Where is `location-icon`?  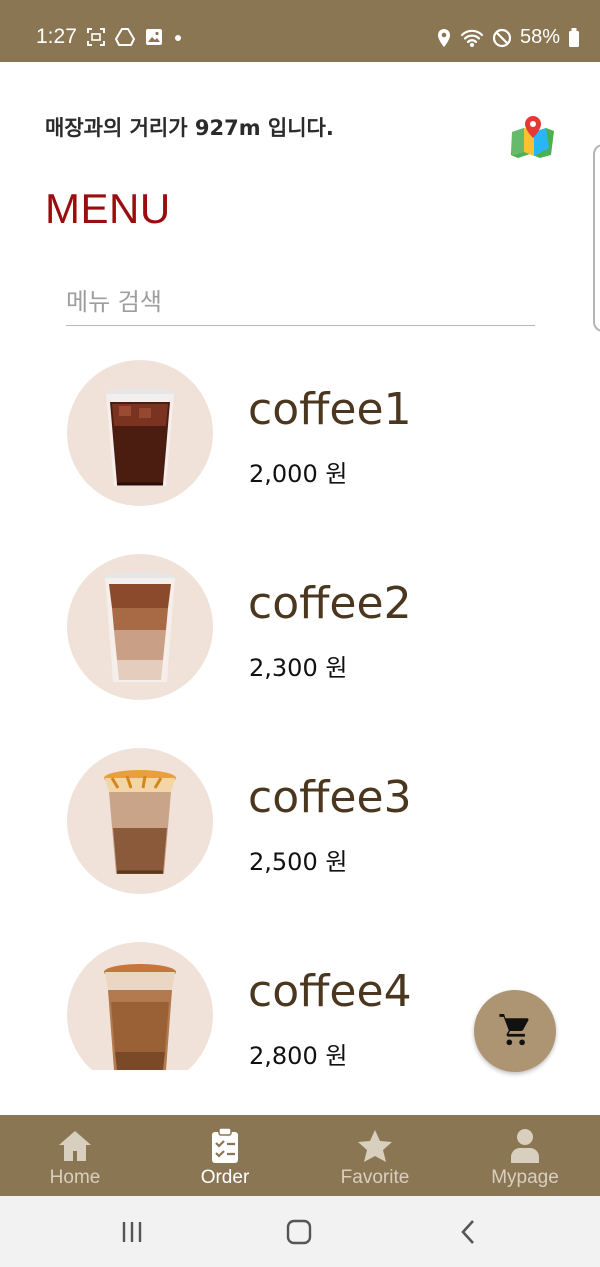
location-icon is located at coordinates (443, 37).